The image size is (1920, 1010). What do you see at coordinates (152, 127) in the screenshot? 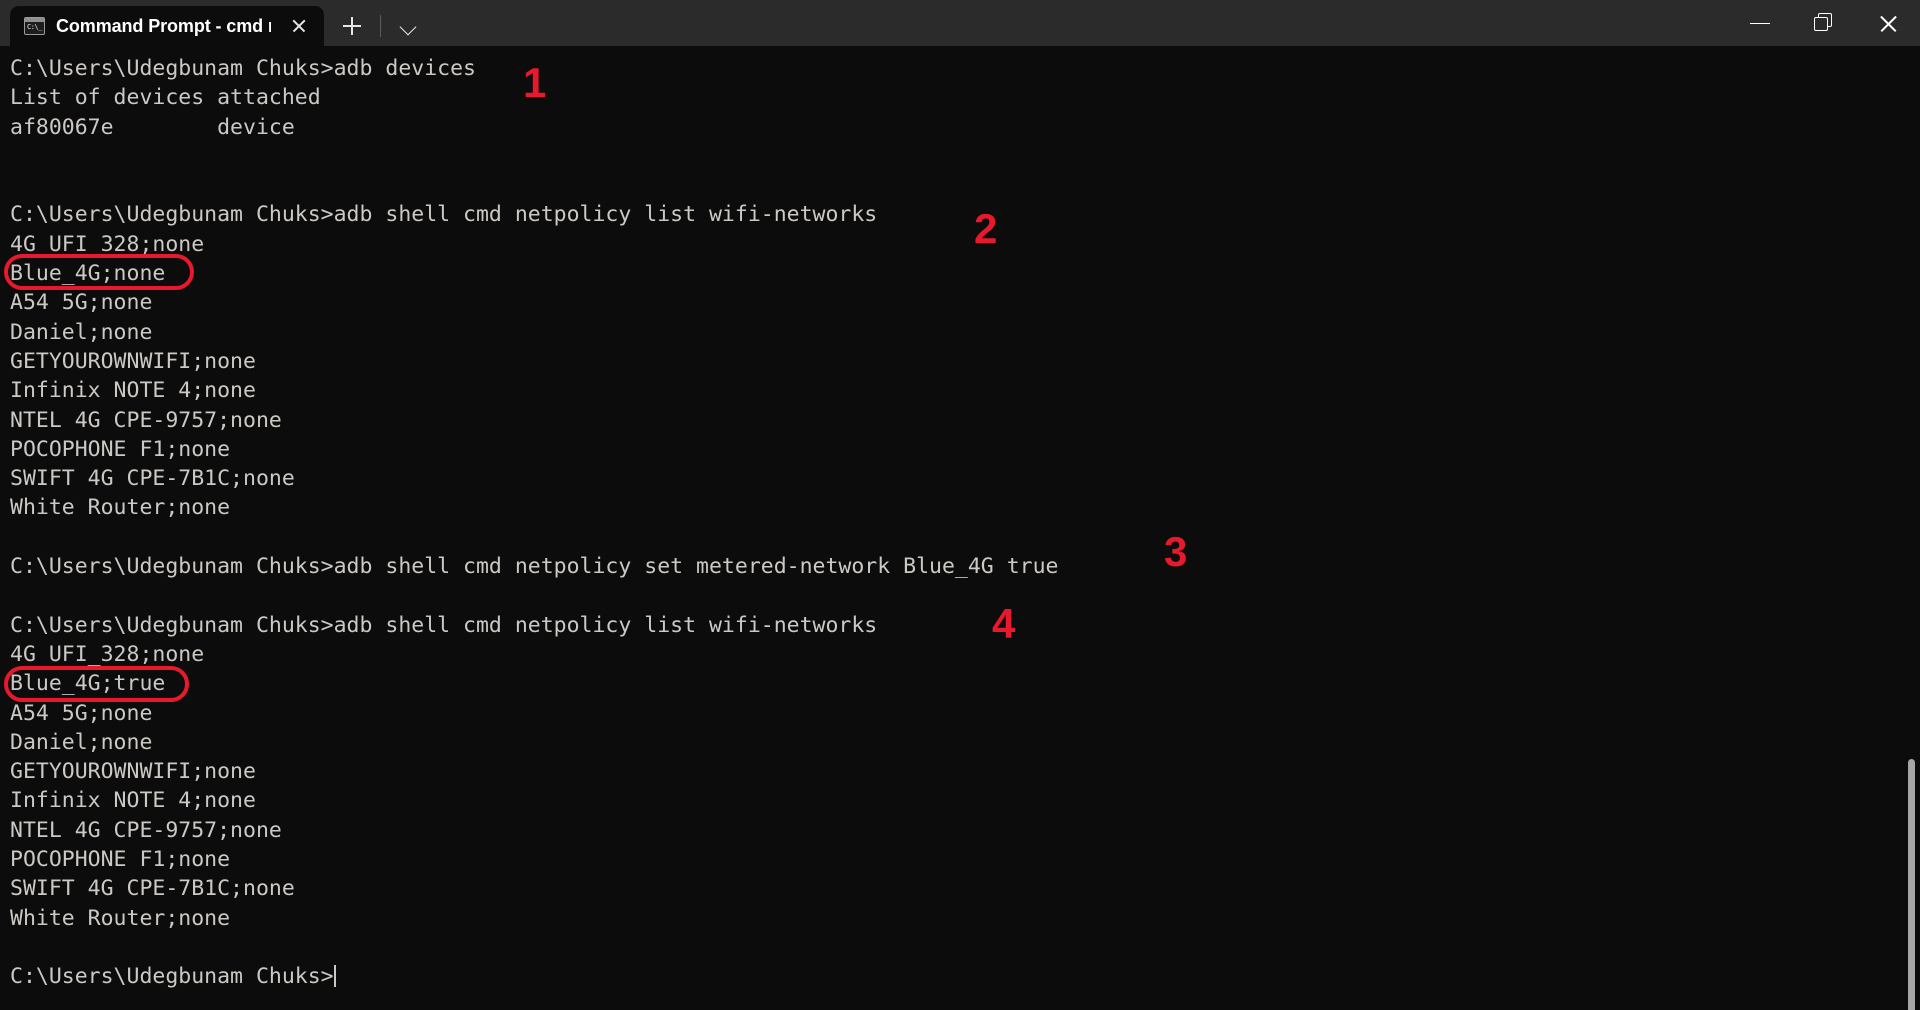
I see `terminal-line: af80067e device` at bounding box center [152, 127].